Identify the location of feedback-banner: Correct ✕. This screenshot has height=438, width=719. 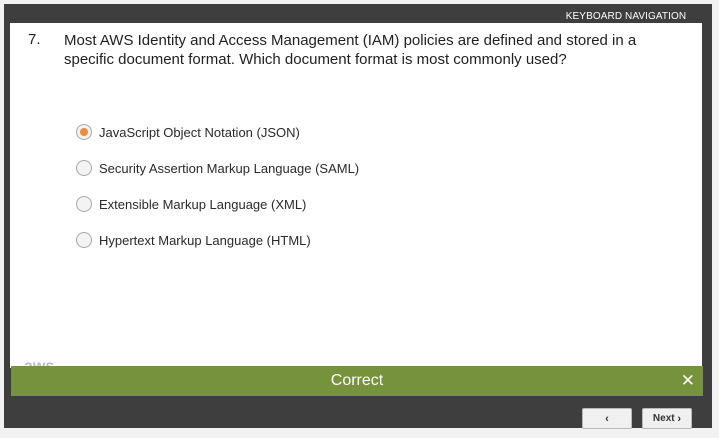
(357, 381).